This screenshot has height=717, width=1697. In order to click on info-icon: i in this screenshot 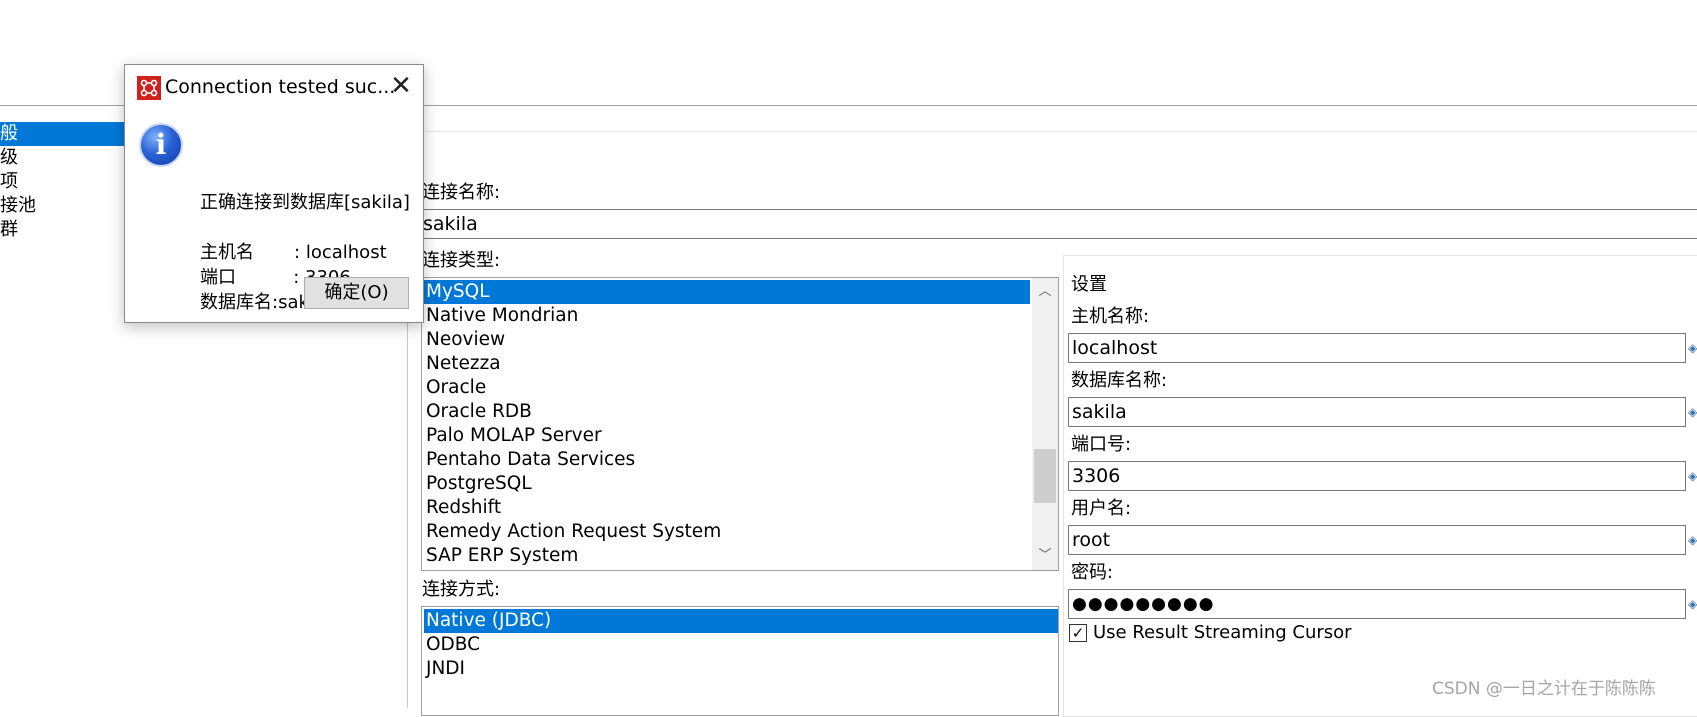, I will do `click(161, 145)`.